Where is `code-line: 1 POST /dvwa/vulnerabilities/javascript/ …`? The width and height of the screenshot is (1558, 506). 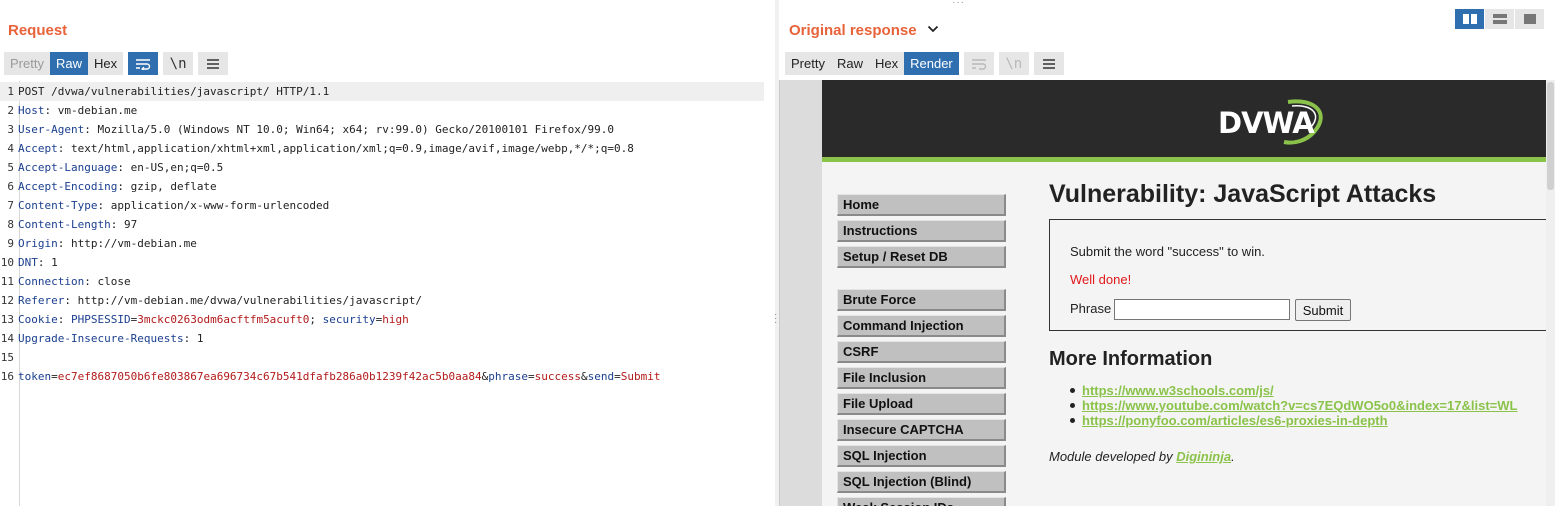
code-line: 1 POST /dvwa/vulnerabilities/javascript/ … is located at coordinates (382, 91).